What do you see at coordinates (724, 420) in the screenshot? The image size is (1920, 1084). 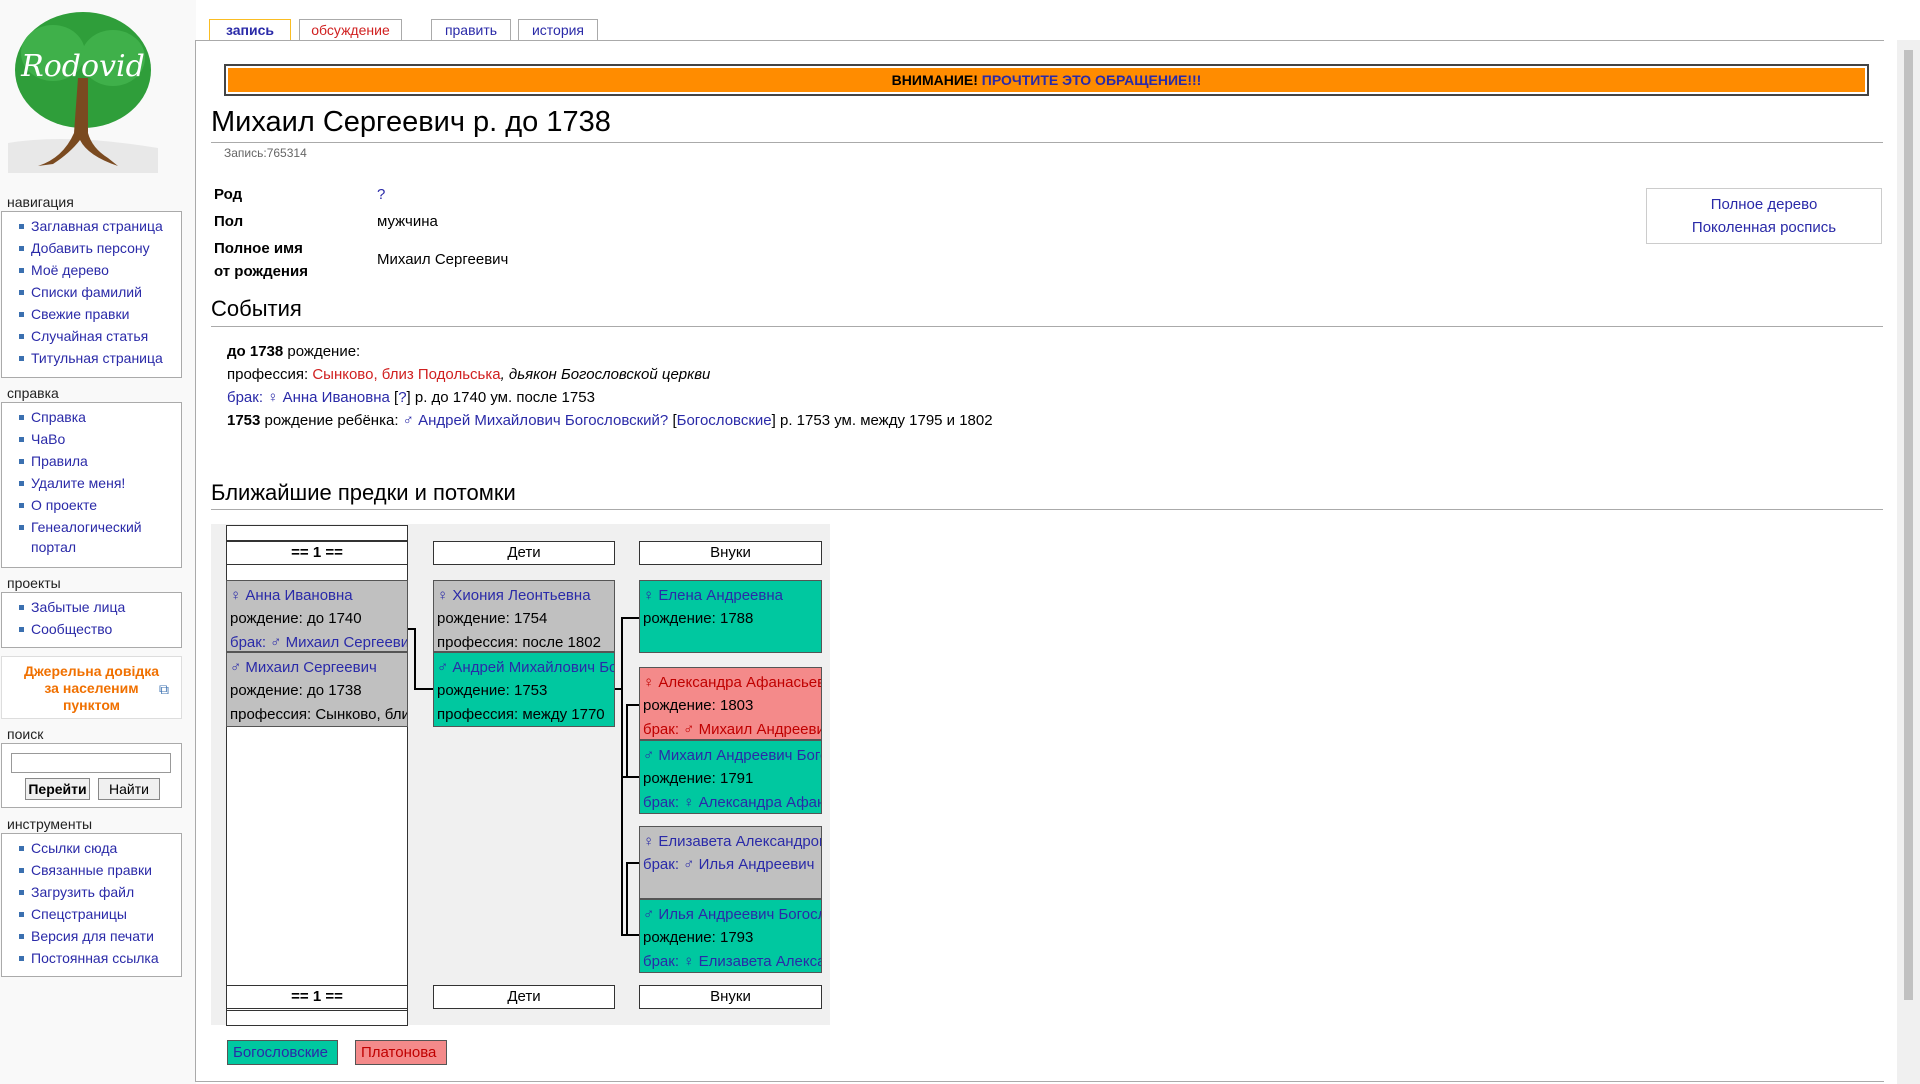 I see `rod-bogoslovskie-link: Богословские` at bounding box center [724, 420].